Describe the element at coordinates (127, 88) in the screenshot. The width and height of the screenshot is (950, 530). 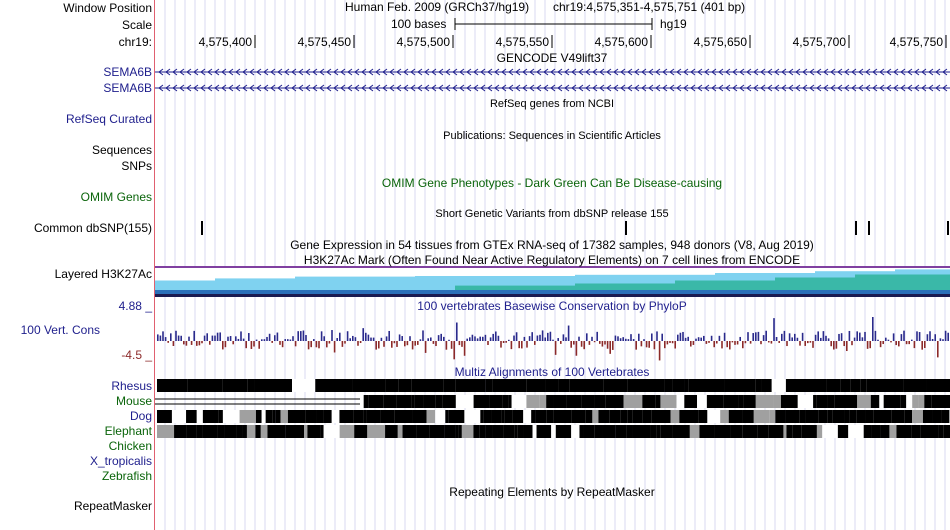
I see `track-label-gencode-2: SEMA6B` at that location.